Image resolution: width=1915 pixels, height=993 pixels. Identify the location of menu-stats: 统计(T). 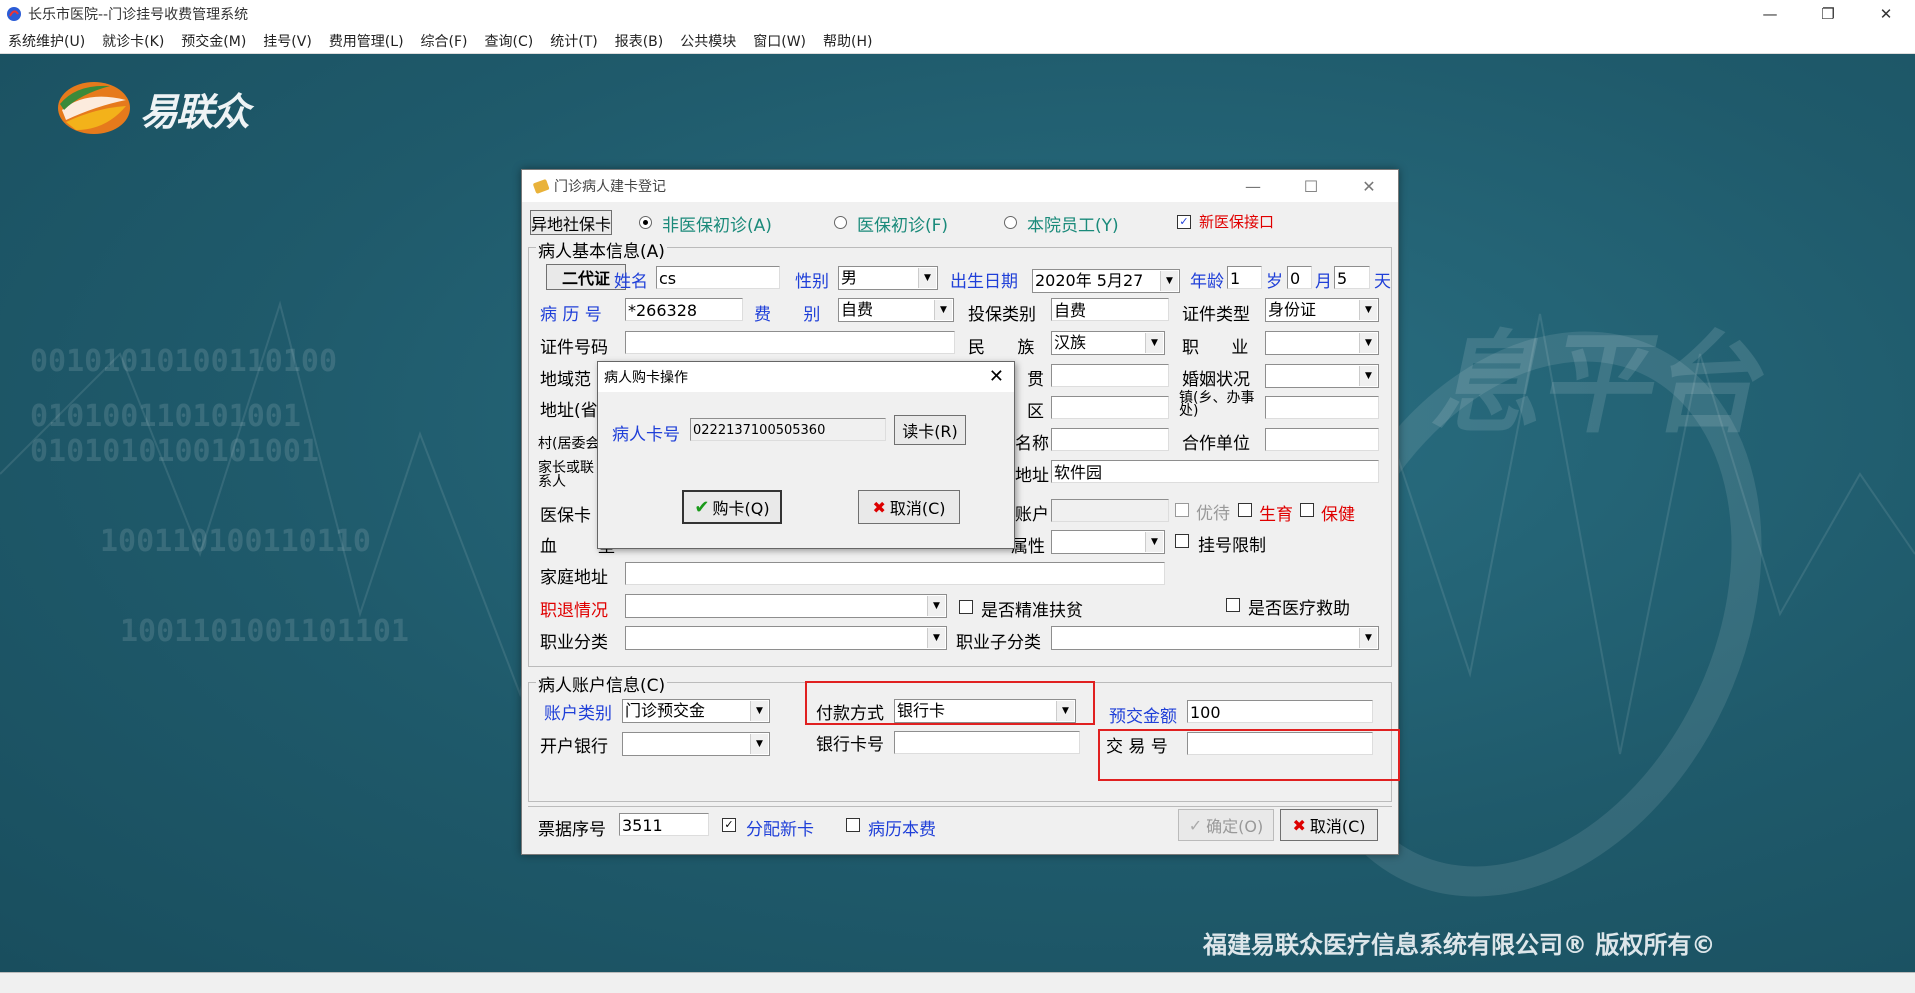
(574, 41).